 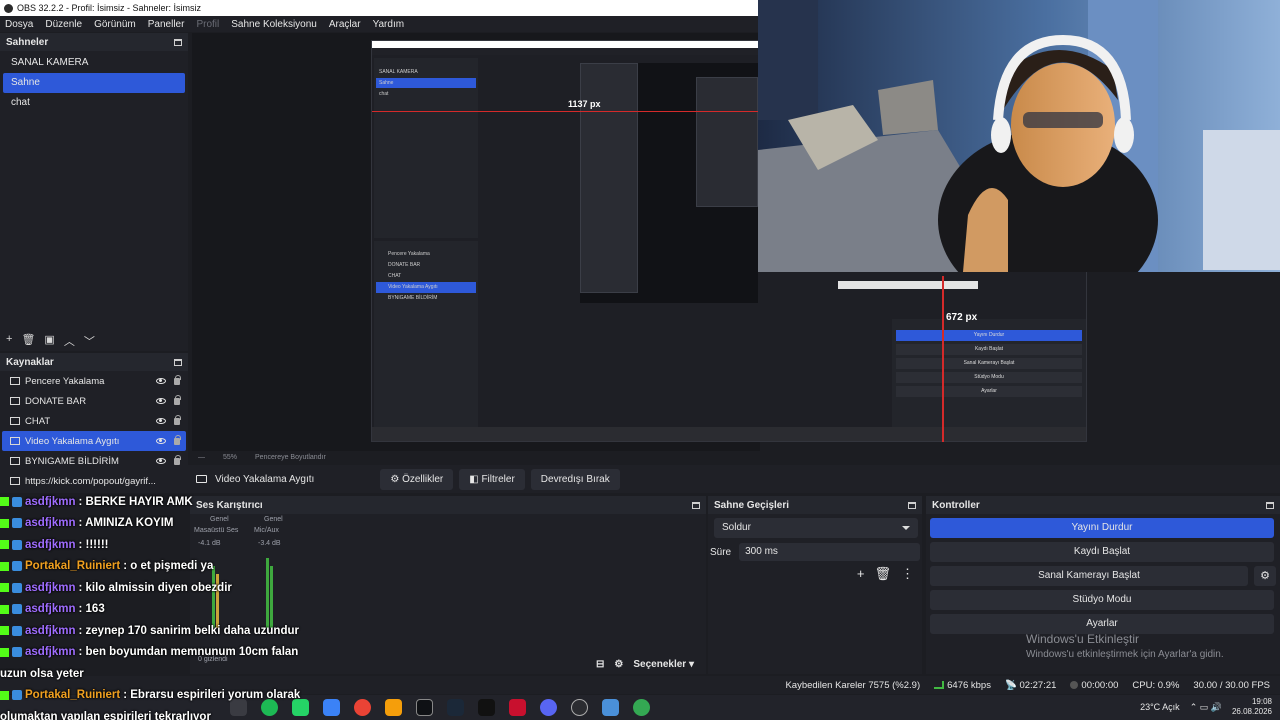 What do you see at coordinates (230, 457) in the screenshot?
I see `zoom-level: 55%` at bounding box center [230, 457].